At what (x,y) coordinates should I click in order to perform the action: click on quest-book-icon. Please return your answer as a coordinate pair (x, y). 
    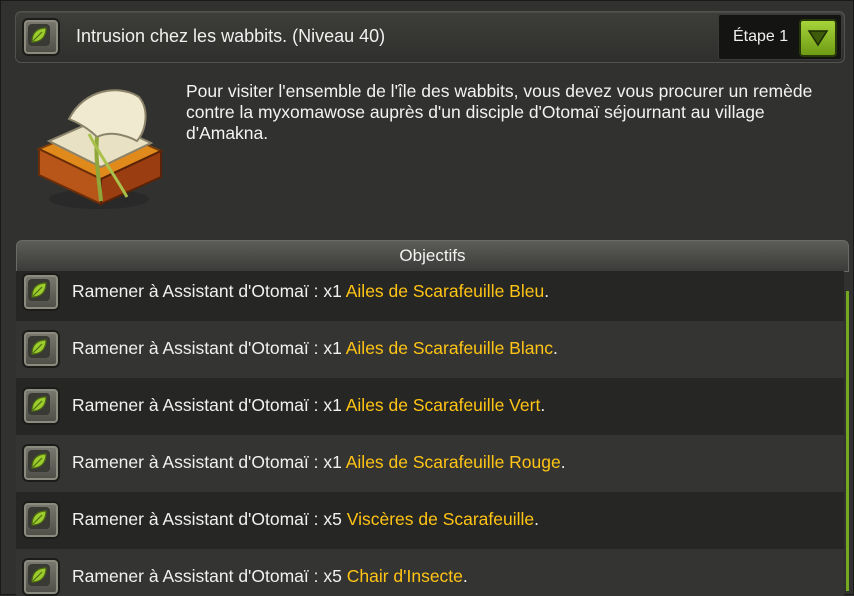
    Looking at the image, I should click on (100, 149).